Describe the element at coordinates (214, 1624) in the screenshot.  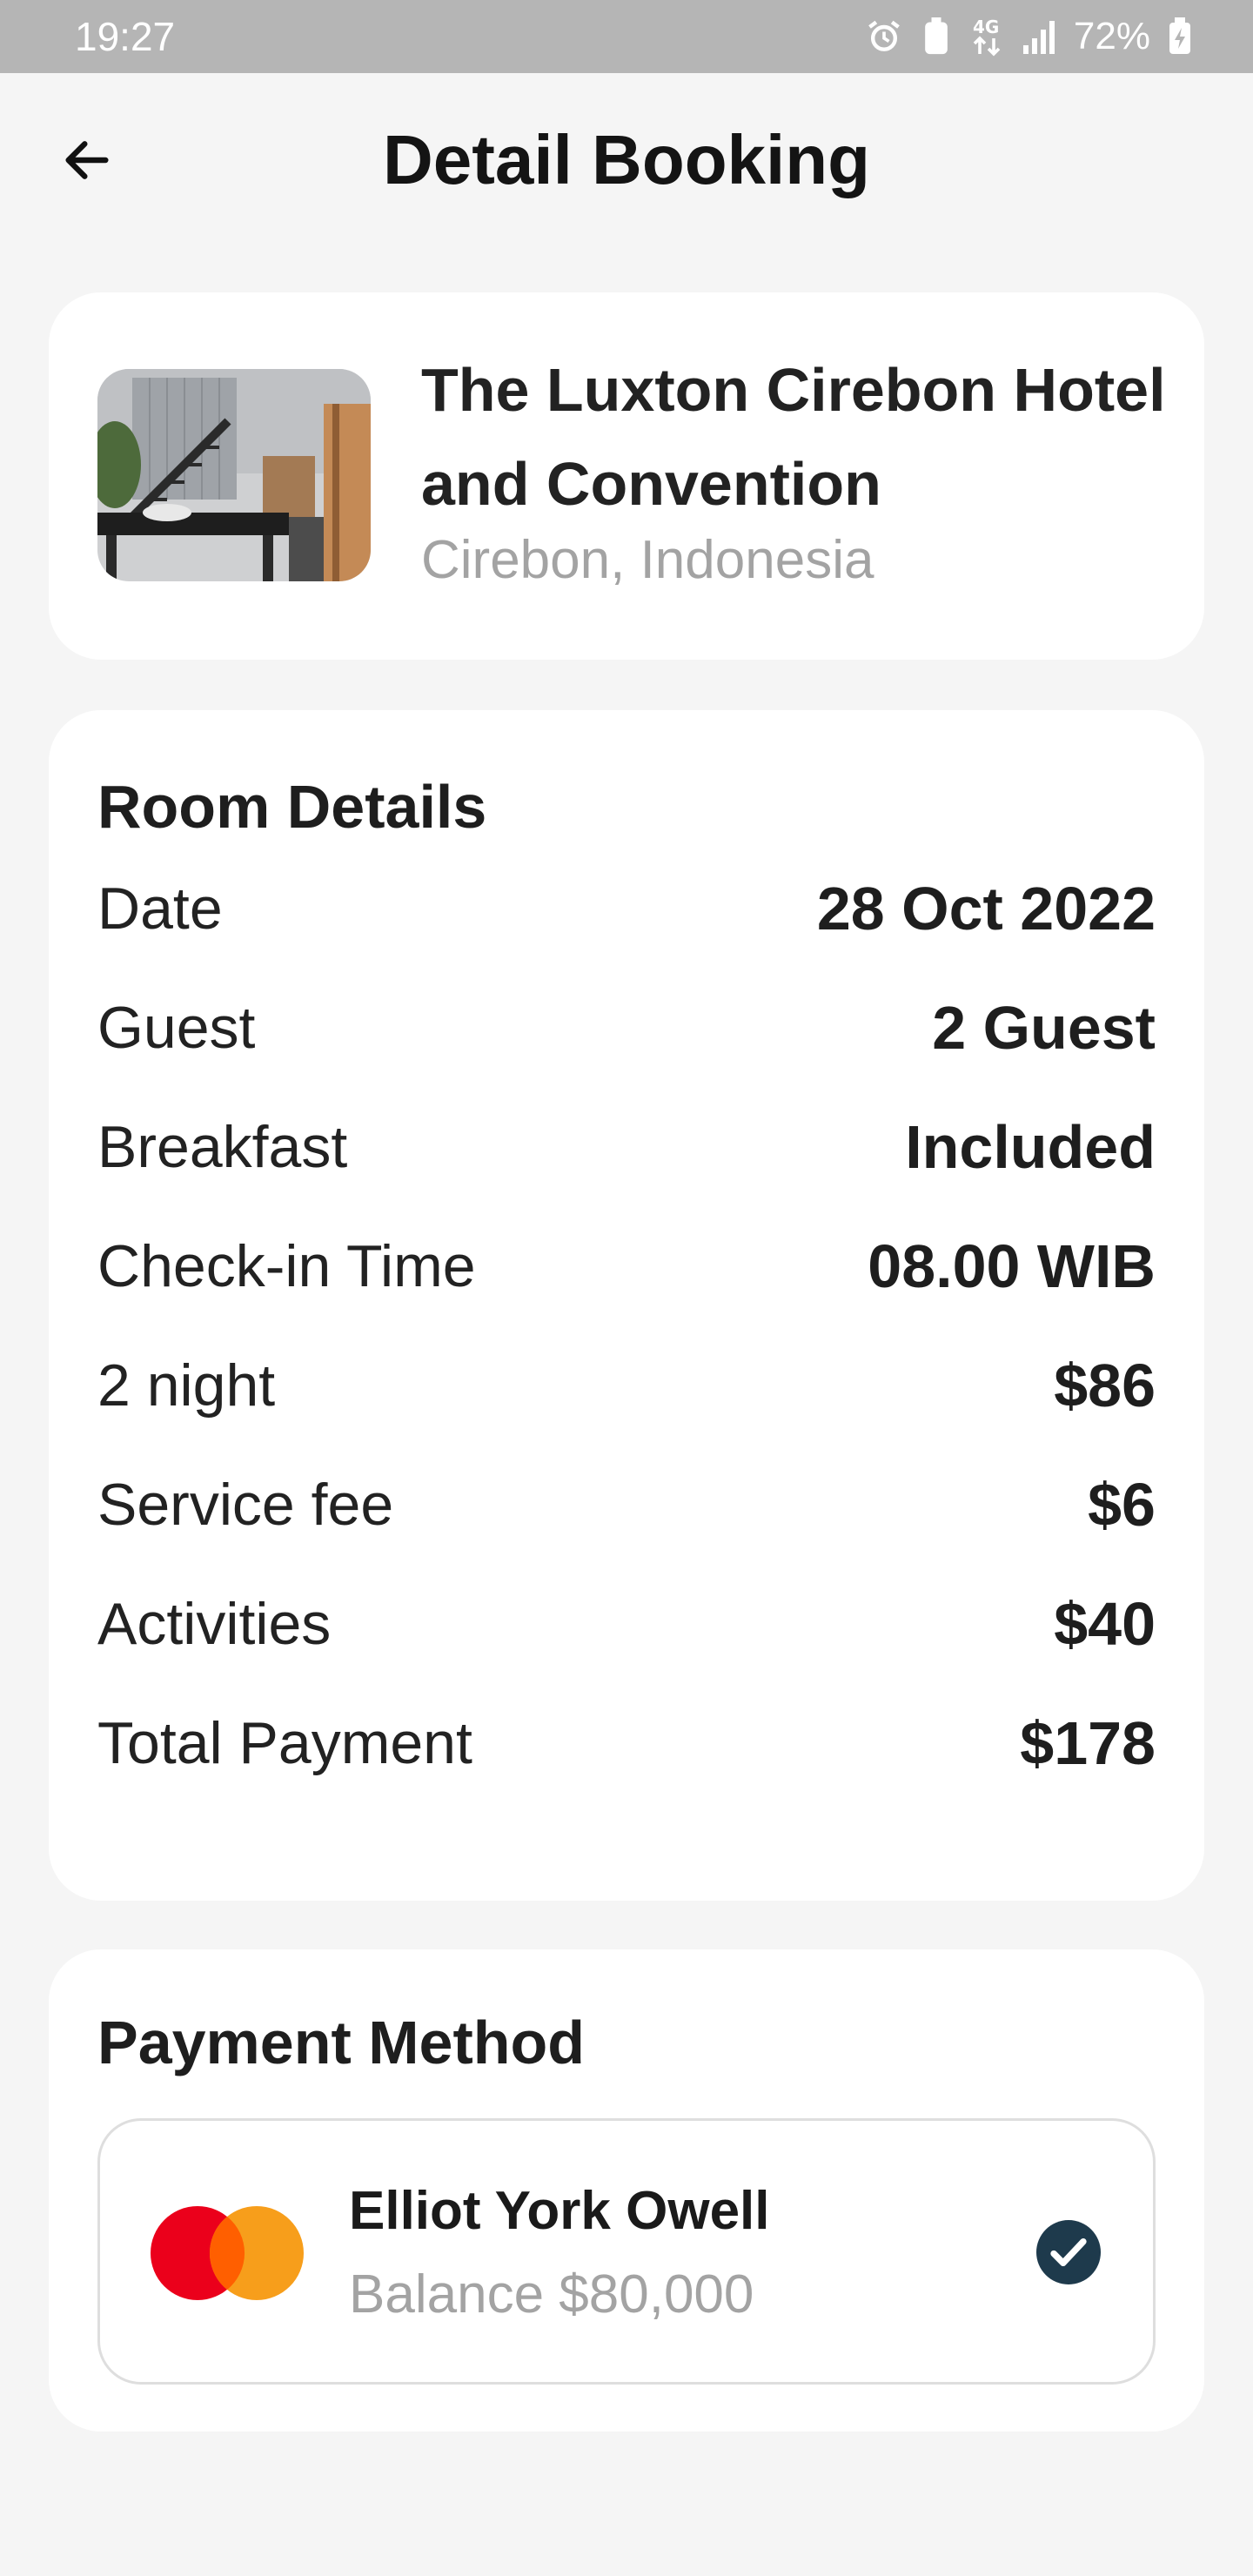
I see `detail-label: Activities` at that location.